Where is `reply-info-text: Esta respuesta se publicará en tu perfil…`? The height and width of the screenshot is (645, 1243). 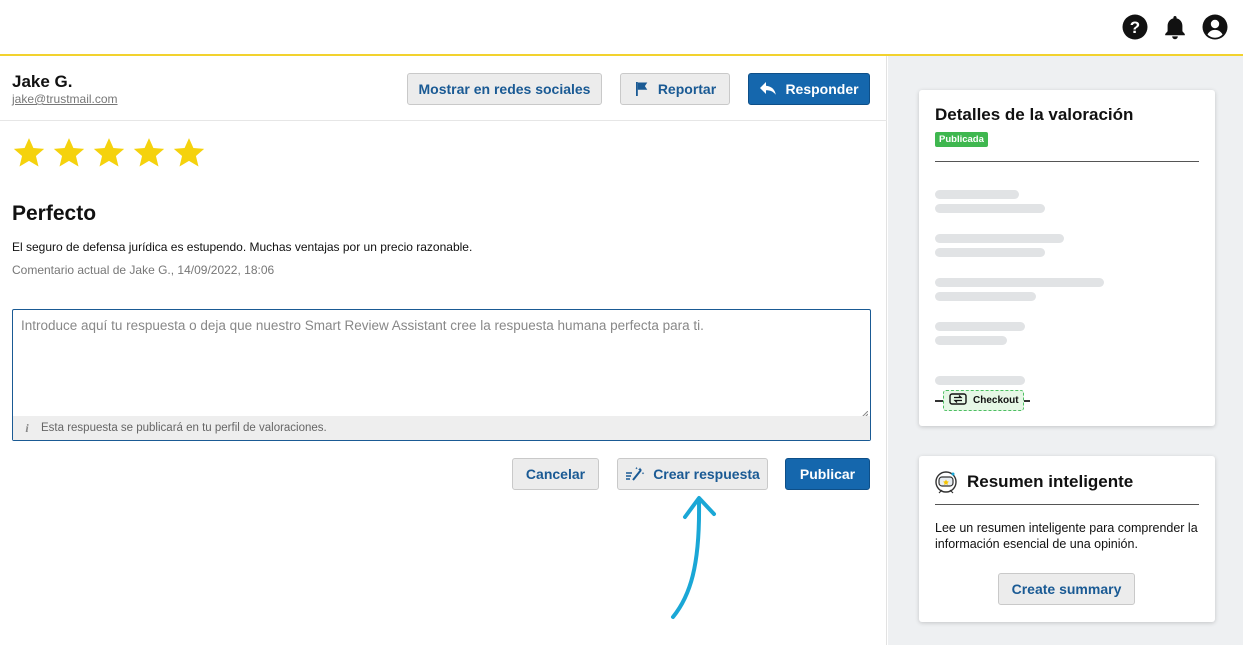 reply-info-text: Esta respuesta se publicará en tu perfil… is located at coordinates (184, 428).